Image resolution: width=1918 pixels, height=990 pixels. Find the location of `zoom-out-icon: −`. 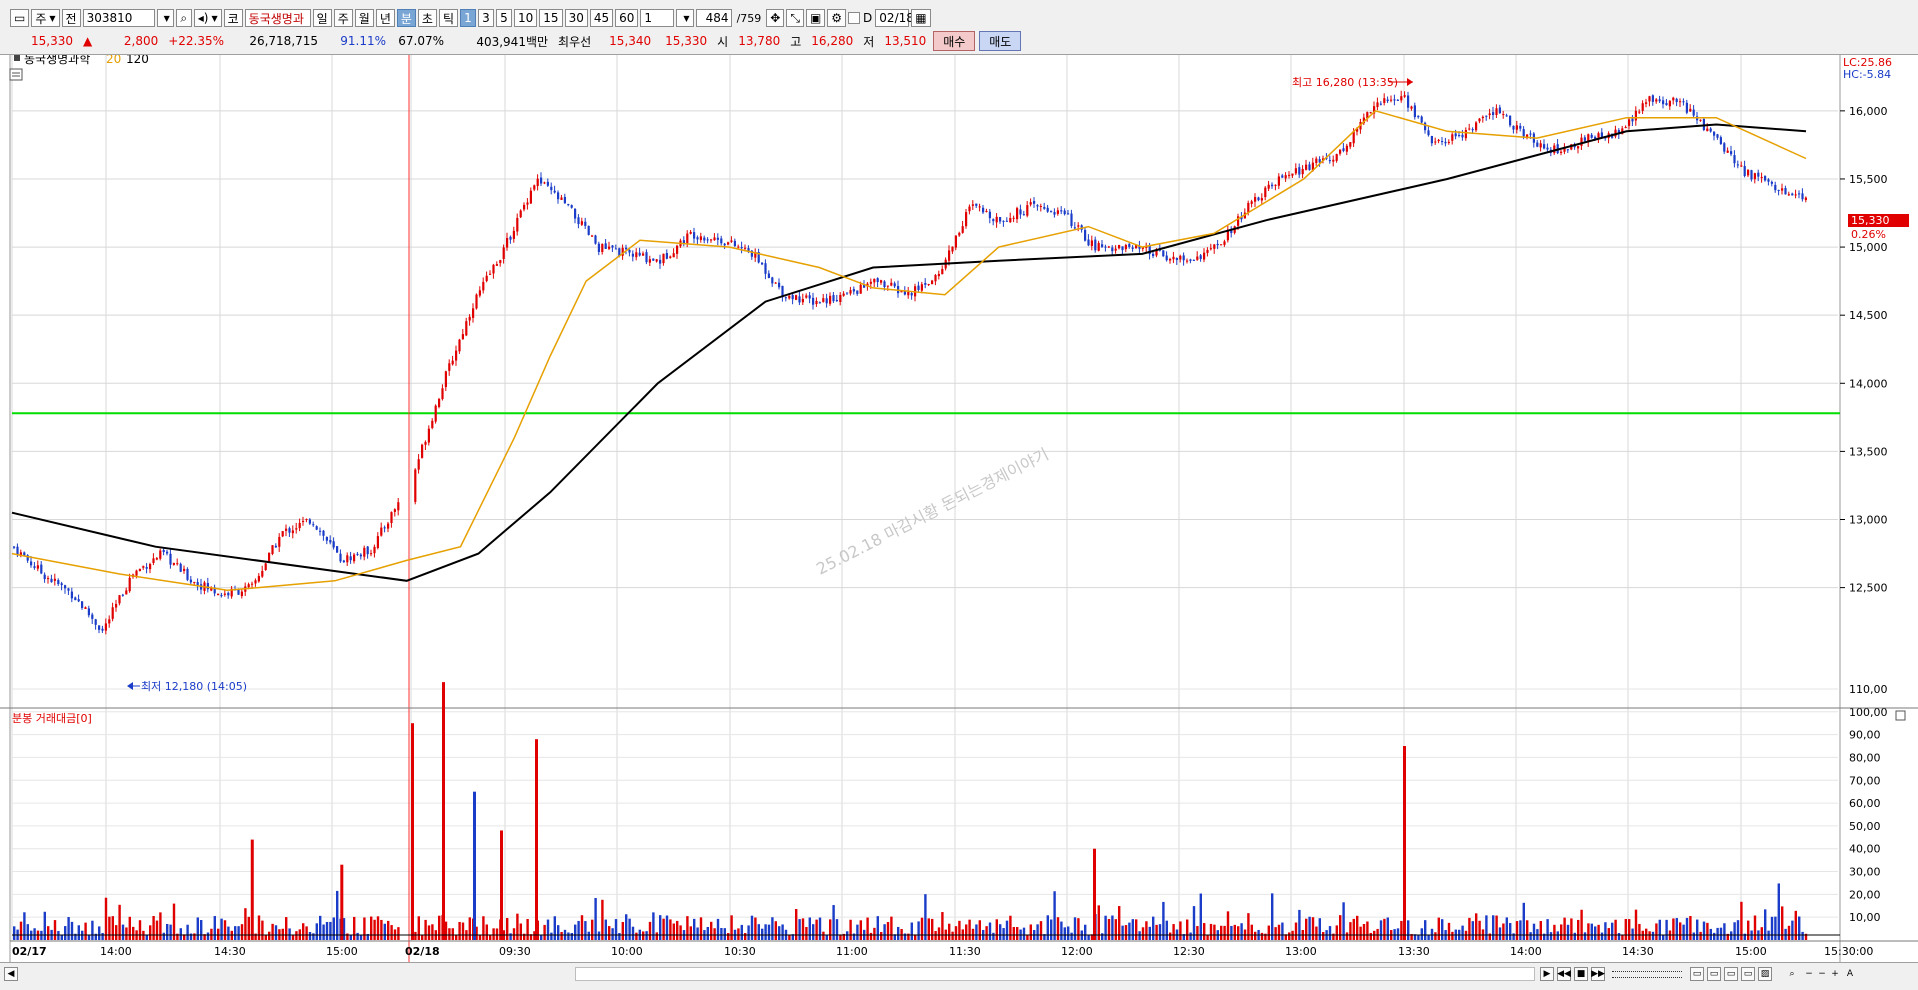

zoom-out-icon: − is located at coordinates (1809, 974).